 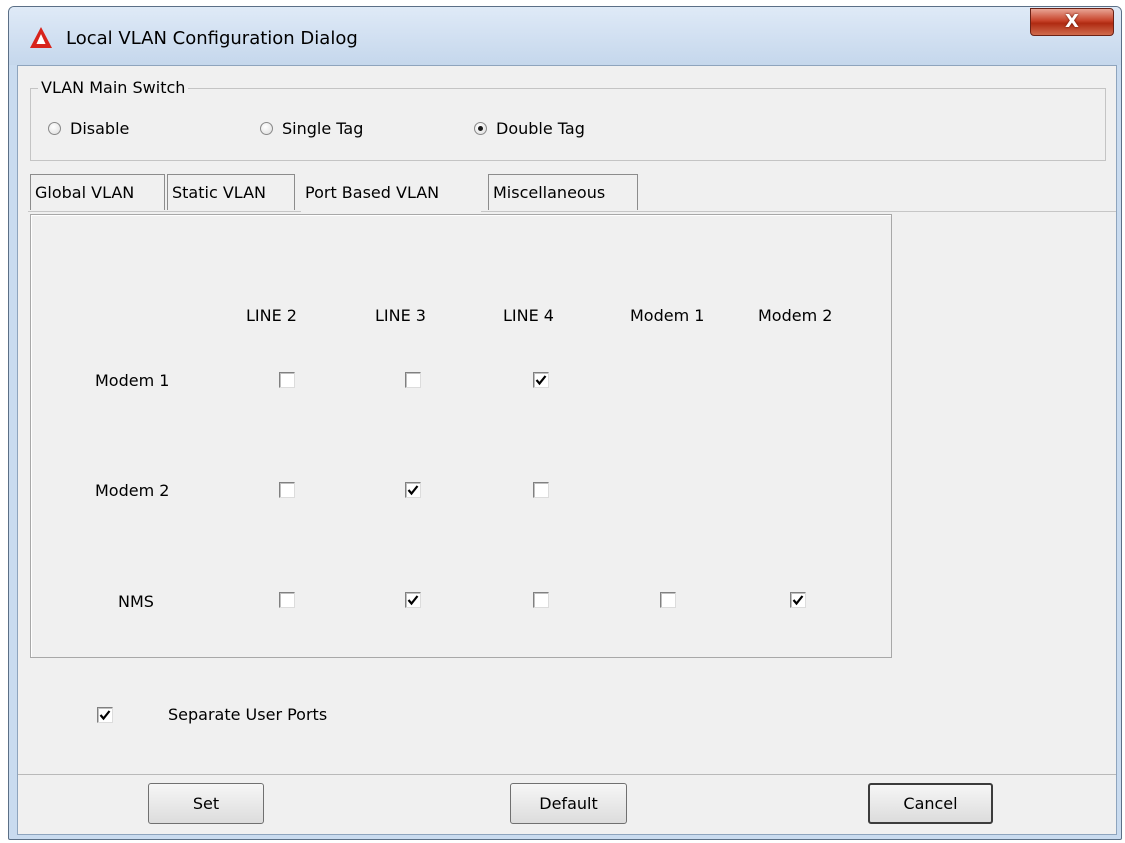 I want to click on checkbox-nms-line2, so click(x=287, y=600).